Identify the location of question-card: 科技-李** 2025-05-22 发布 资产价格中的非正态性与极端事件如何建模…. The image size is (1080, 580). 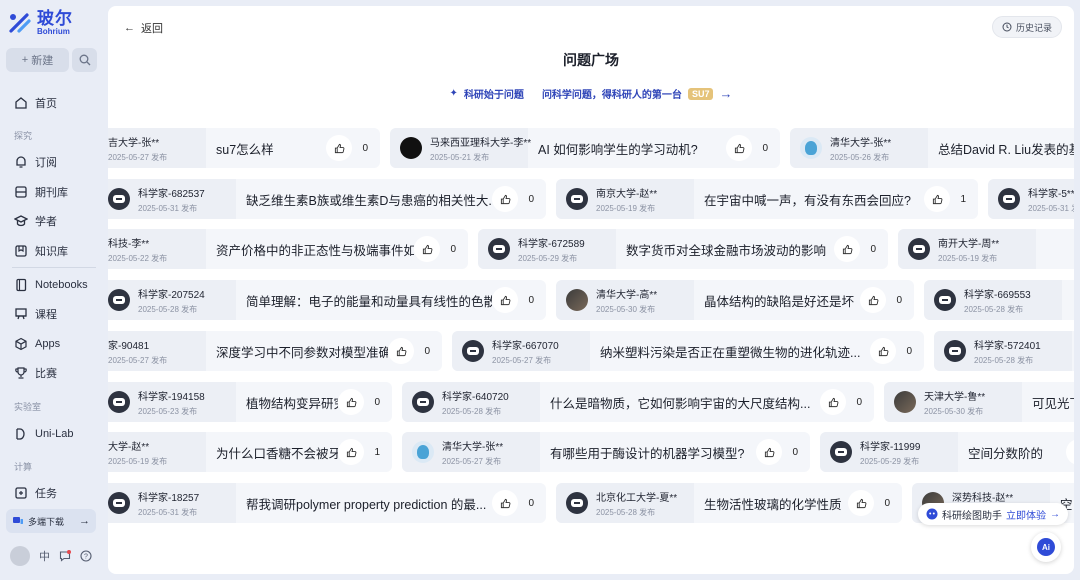
(288, 249).